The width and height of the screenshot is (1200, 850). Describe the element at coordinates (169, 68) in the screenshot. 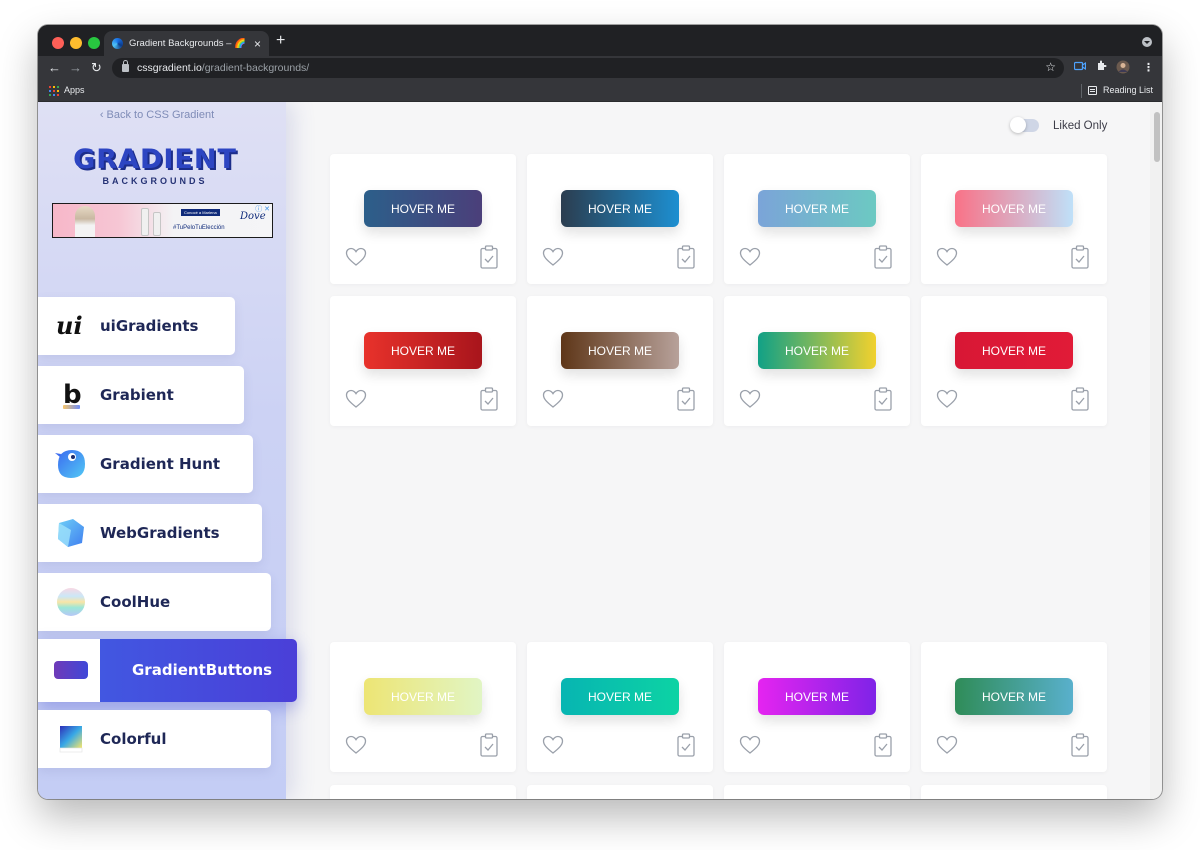

I see `url-host: cssgradient.io` at that location.